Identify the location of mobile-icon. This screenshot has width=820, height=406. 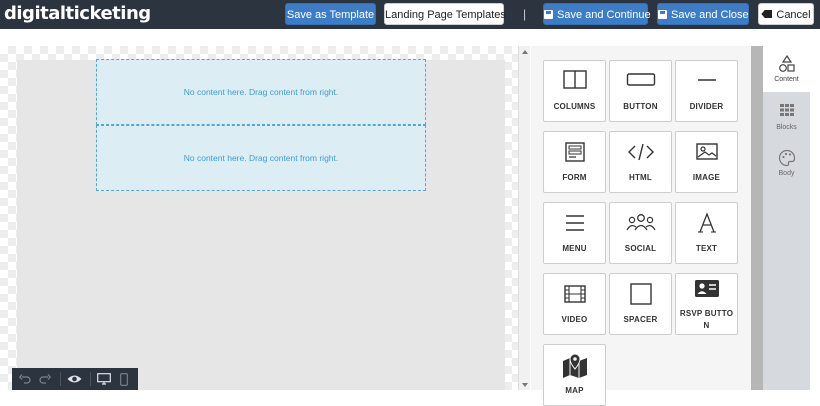
(124, 379).